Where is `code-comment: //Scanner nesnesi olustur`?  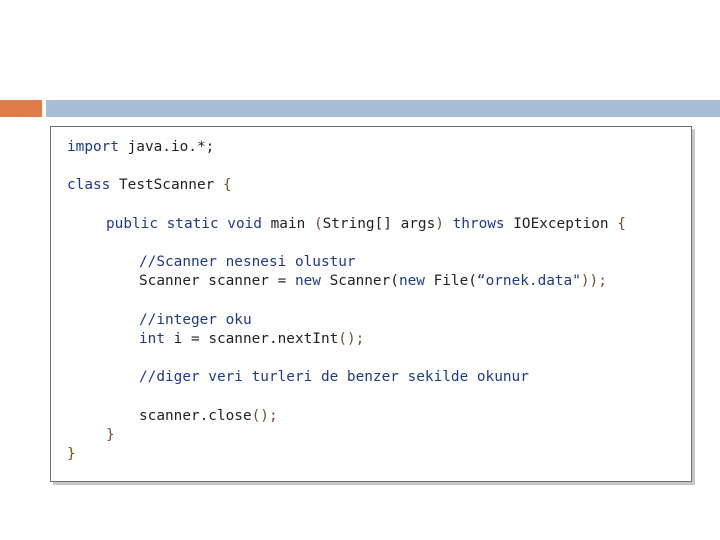
code-comment: //Scanner nesnesi olustur is located at coordinates (247, 262).